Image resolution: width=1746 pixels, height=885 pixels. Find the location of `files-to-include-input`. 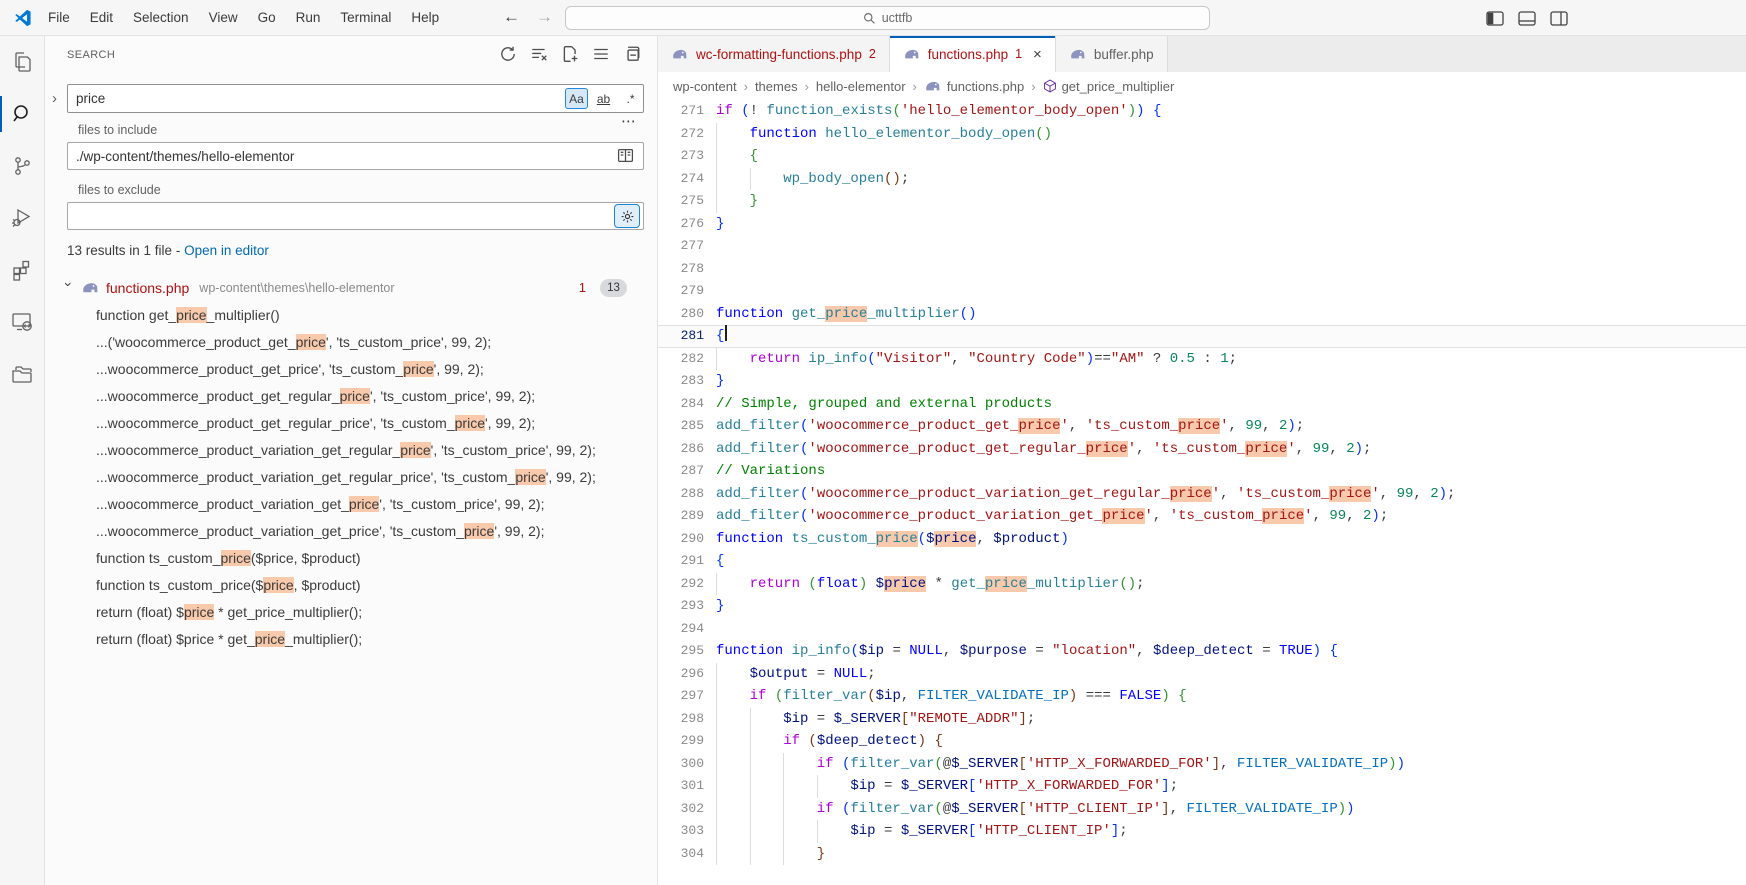

files-to-include-input is located at coordinates (355, 156).